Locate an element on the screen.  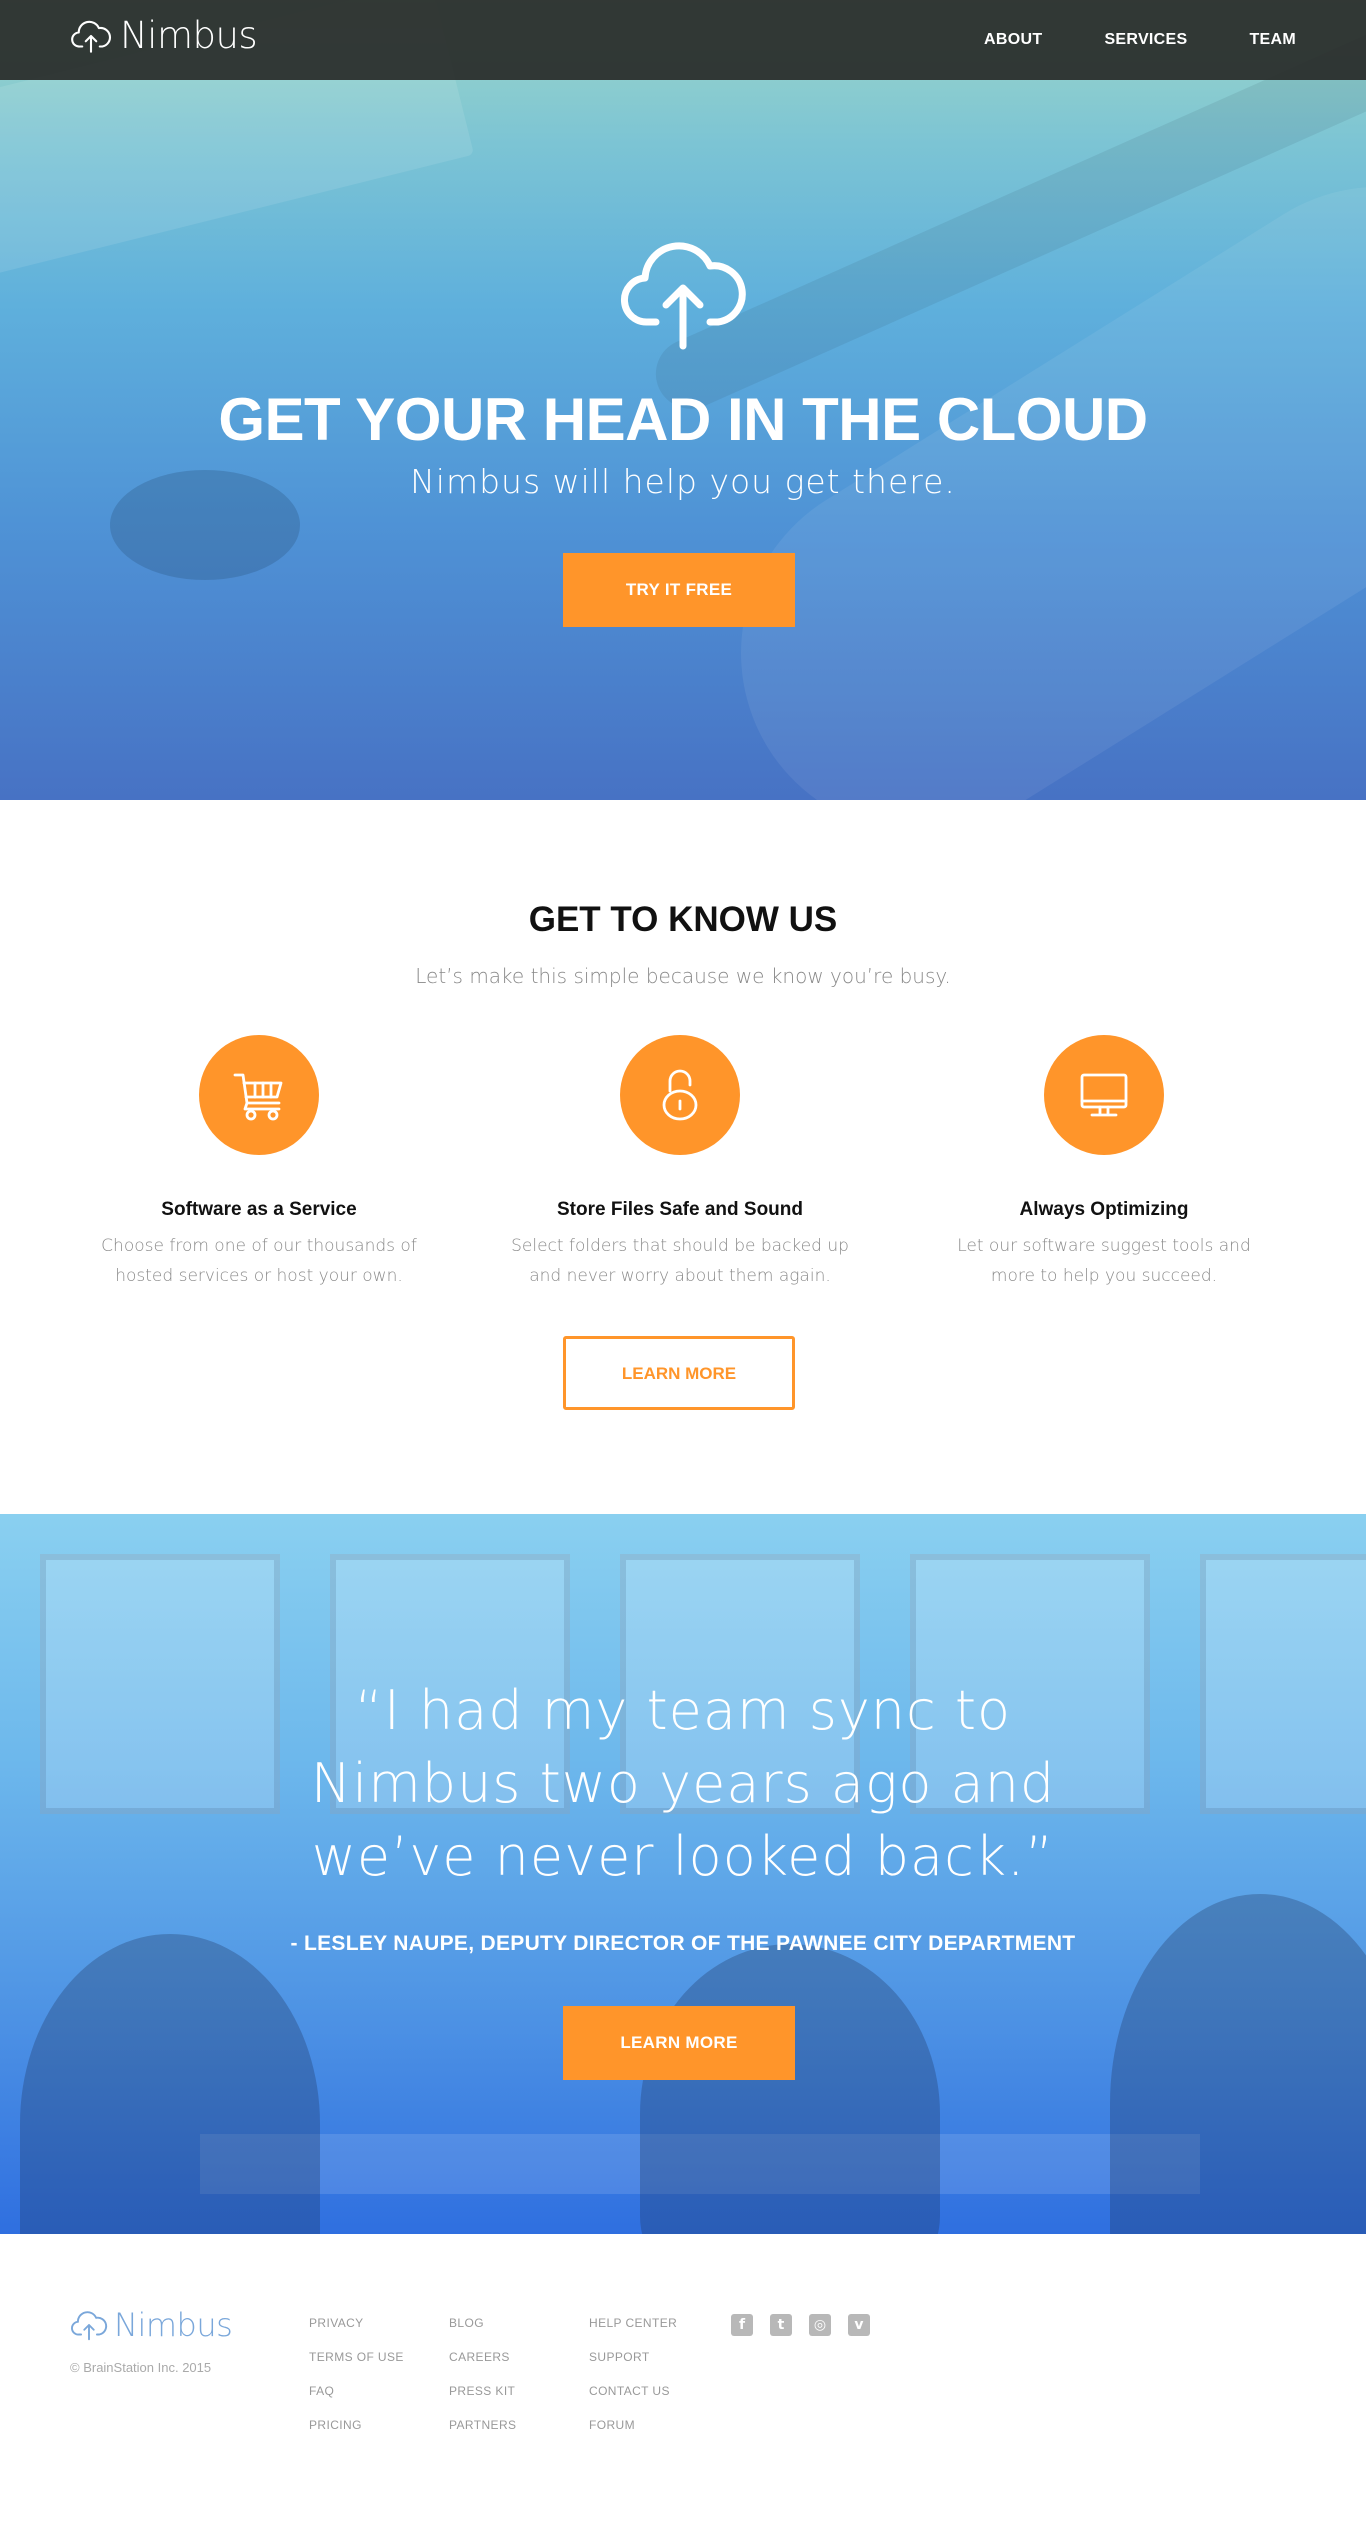
footer-link-forum: FORUM is located at coordinates (612, 2425).